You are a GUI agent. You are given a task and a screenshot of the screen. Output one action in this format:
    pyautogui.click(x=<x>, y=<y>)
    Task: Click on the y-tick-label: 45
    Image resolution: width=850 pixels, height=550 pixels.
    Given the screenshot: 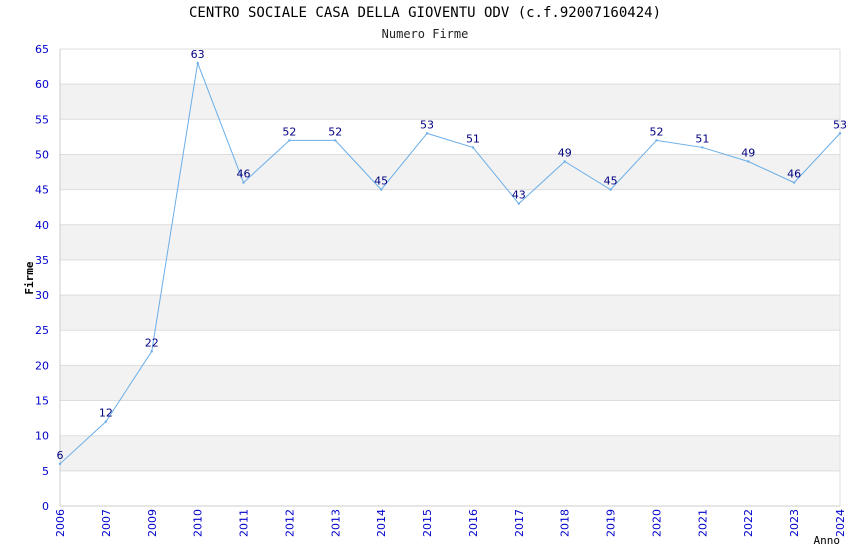 What is the action you would take?
    pyautogui.click(x=42, y=190)
    